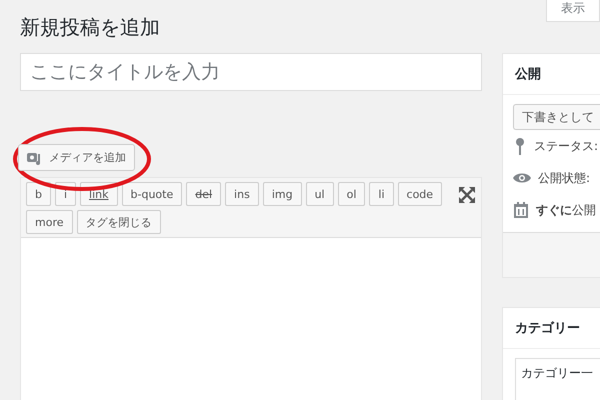 The image size is (600, 400). What do you see at coordinates (76, 157) in the screenshot?
I see `add-media-button: メディアを追加` at bounding box center [76, 157].